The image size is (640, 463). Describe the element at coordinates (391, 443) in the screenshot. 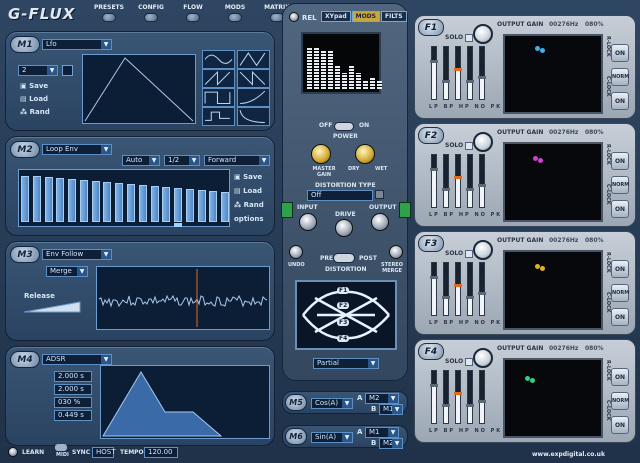

I see `m6-b-select: M2 ▼` at that location.